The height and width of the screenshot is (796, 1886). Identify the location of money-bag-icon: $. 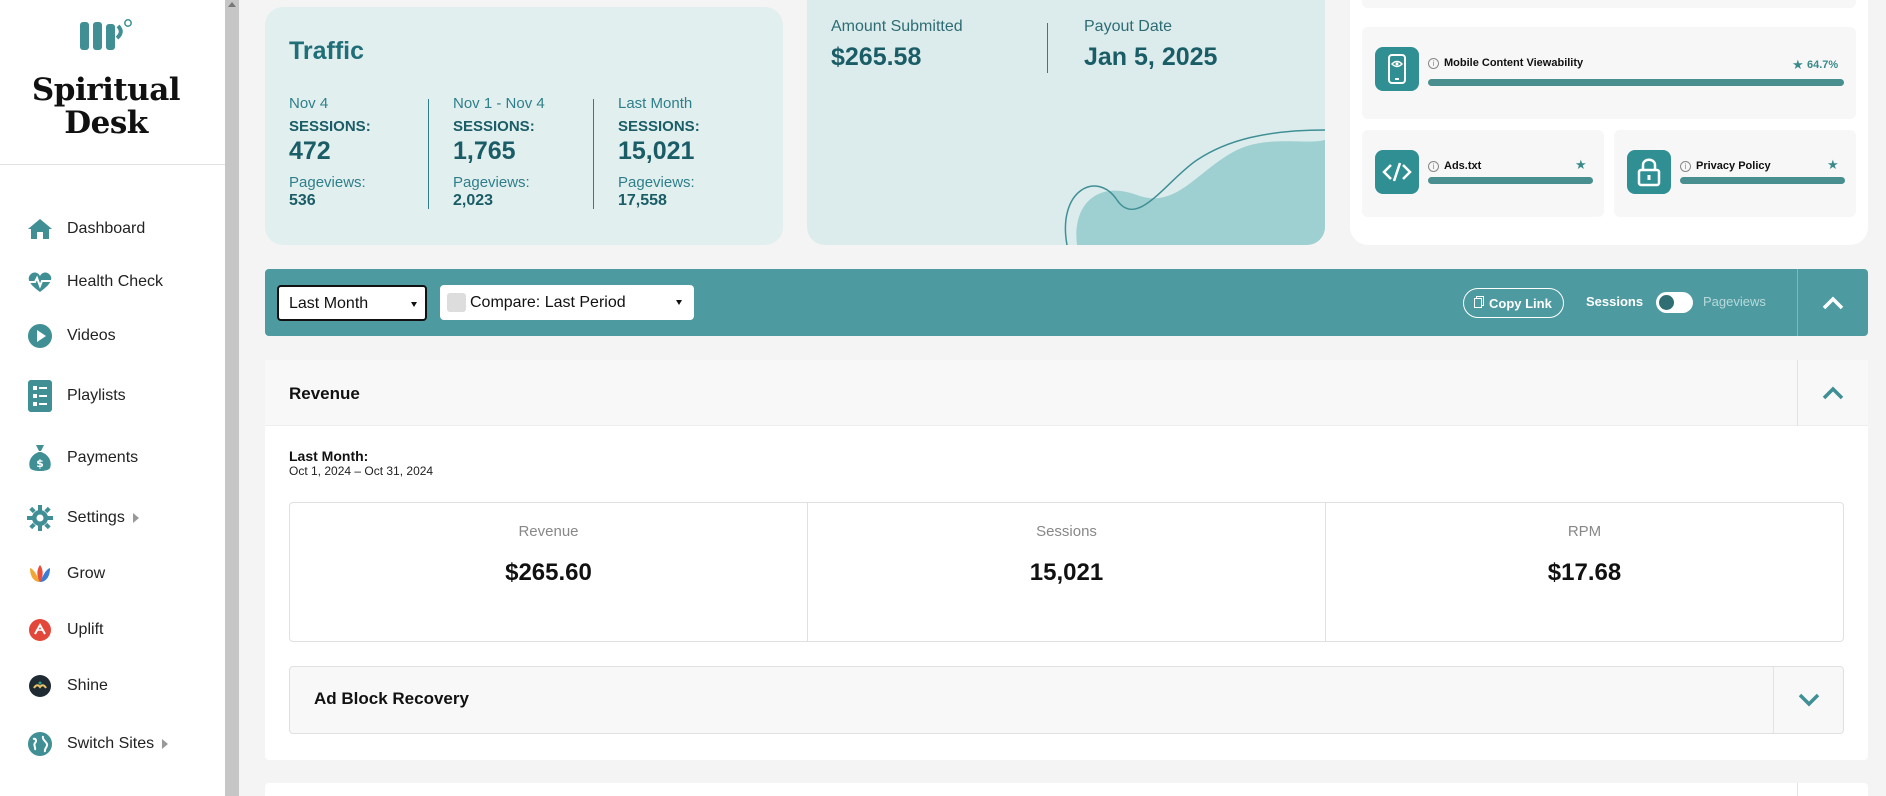
(40, 458).